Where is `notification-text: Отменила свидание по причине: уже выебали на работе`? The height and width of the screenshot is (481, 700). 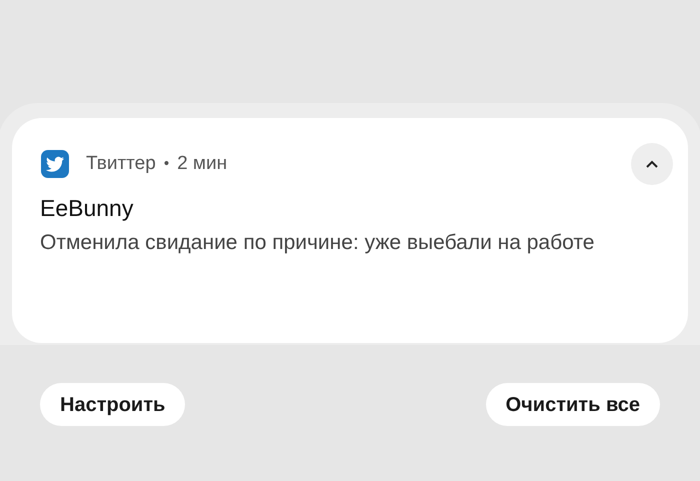
notification-text: Отменила свидание по причине: уже выебали на работе is located at coordinates (318, 243).